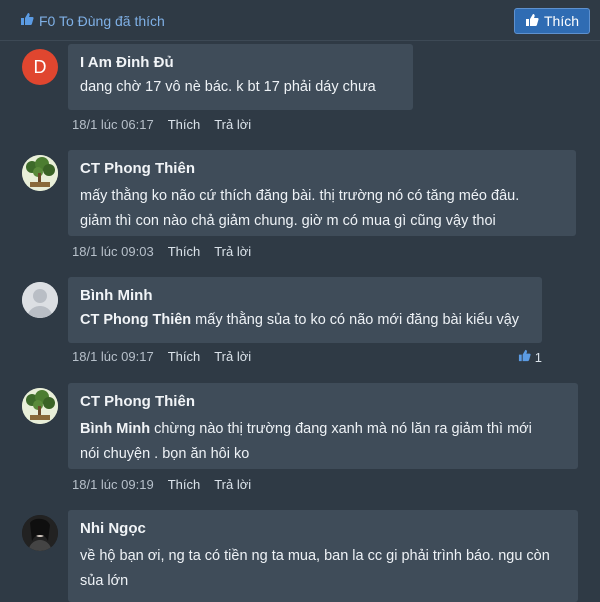  I want to click on profile-photo-icon, so click(40, 533).